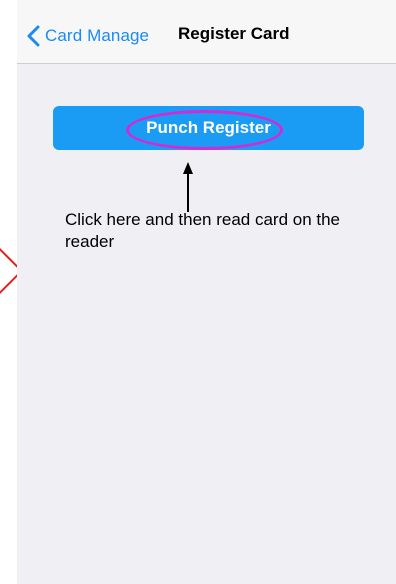 This screenshot has width=396, height=584. I want to click on back-button: Card Manage, so click(87, 36).